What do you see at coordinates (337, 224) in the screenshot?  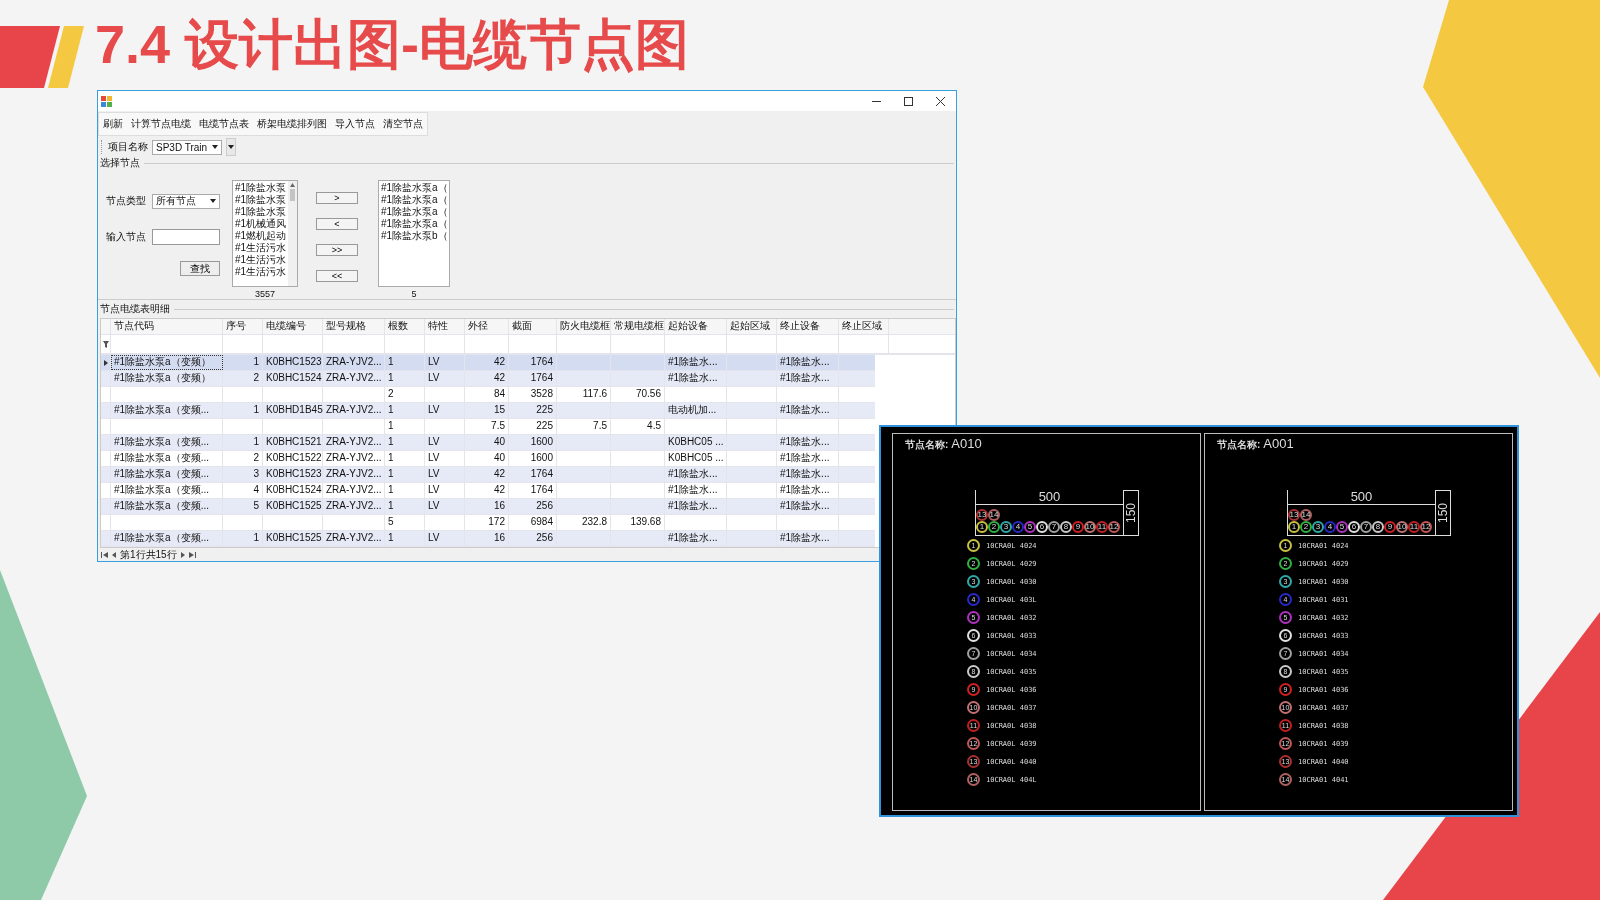 I see `move-button: <` at bounding box center [337, 224].